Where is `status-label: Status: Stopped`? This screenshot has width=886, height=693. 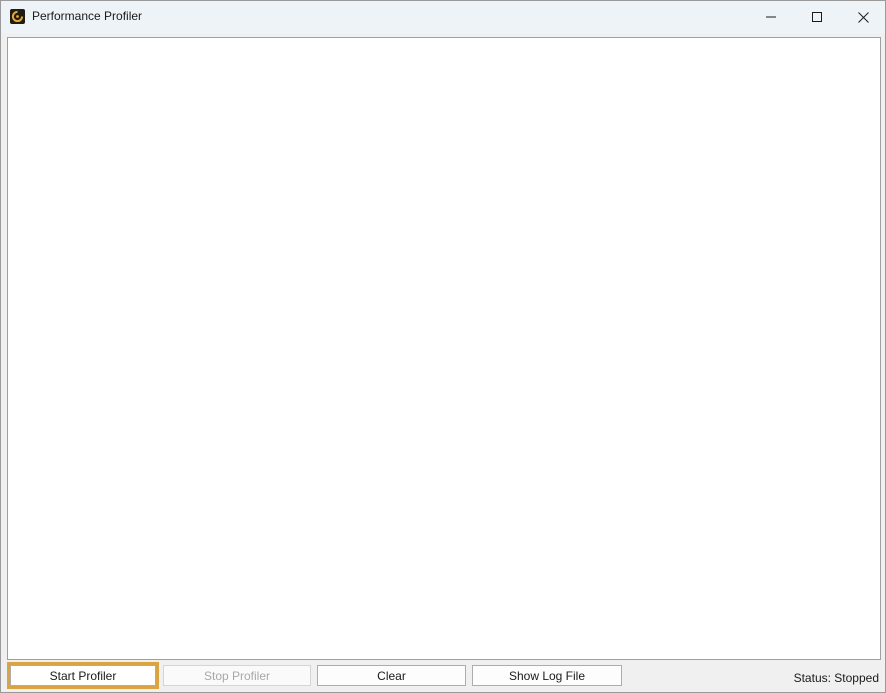
status-label: Status: Stopped is located at coordinates (836, 678).